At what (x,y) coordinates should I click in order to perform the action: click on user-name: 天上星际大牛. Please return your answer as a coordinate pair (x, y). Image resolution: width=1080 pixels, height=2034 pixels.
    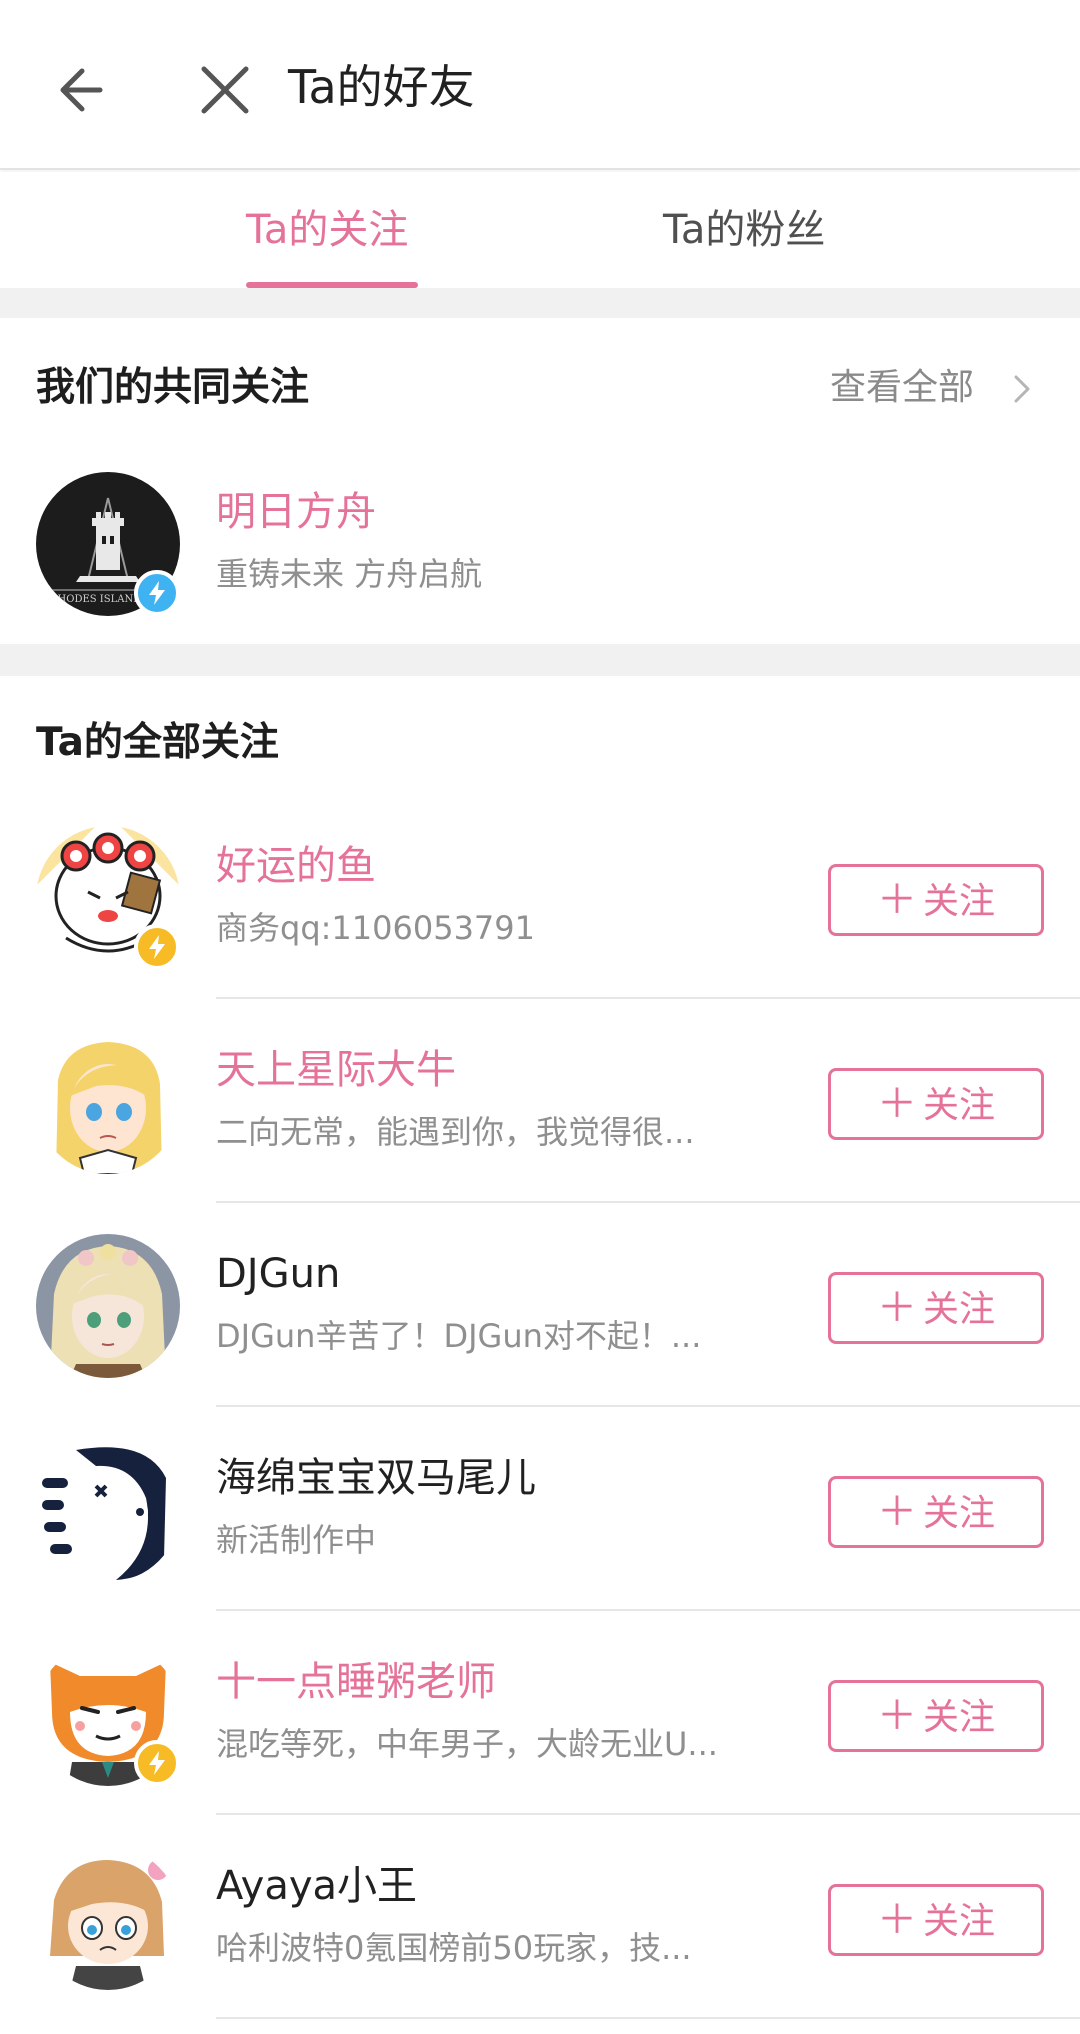
    Looking at the image, I should click on (336, 1070).